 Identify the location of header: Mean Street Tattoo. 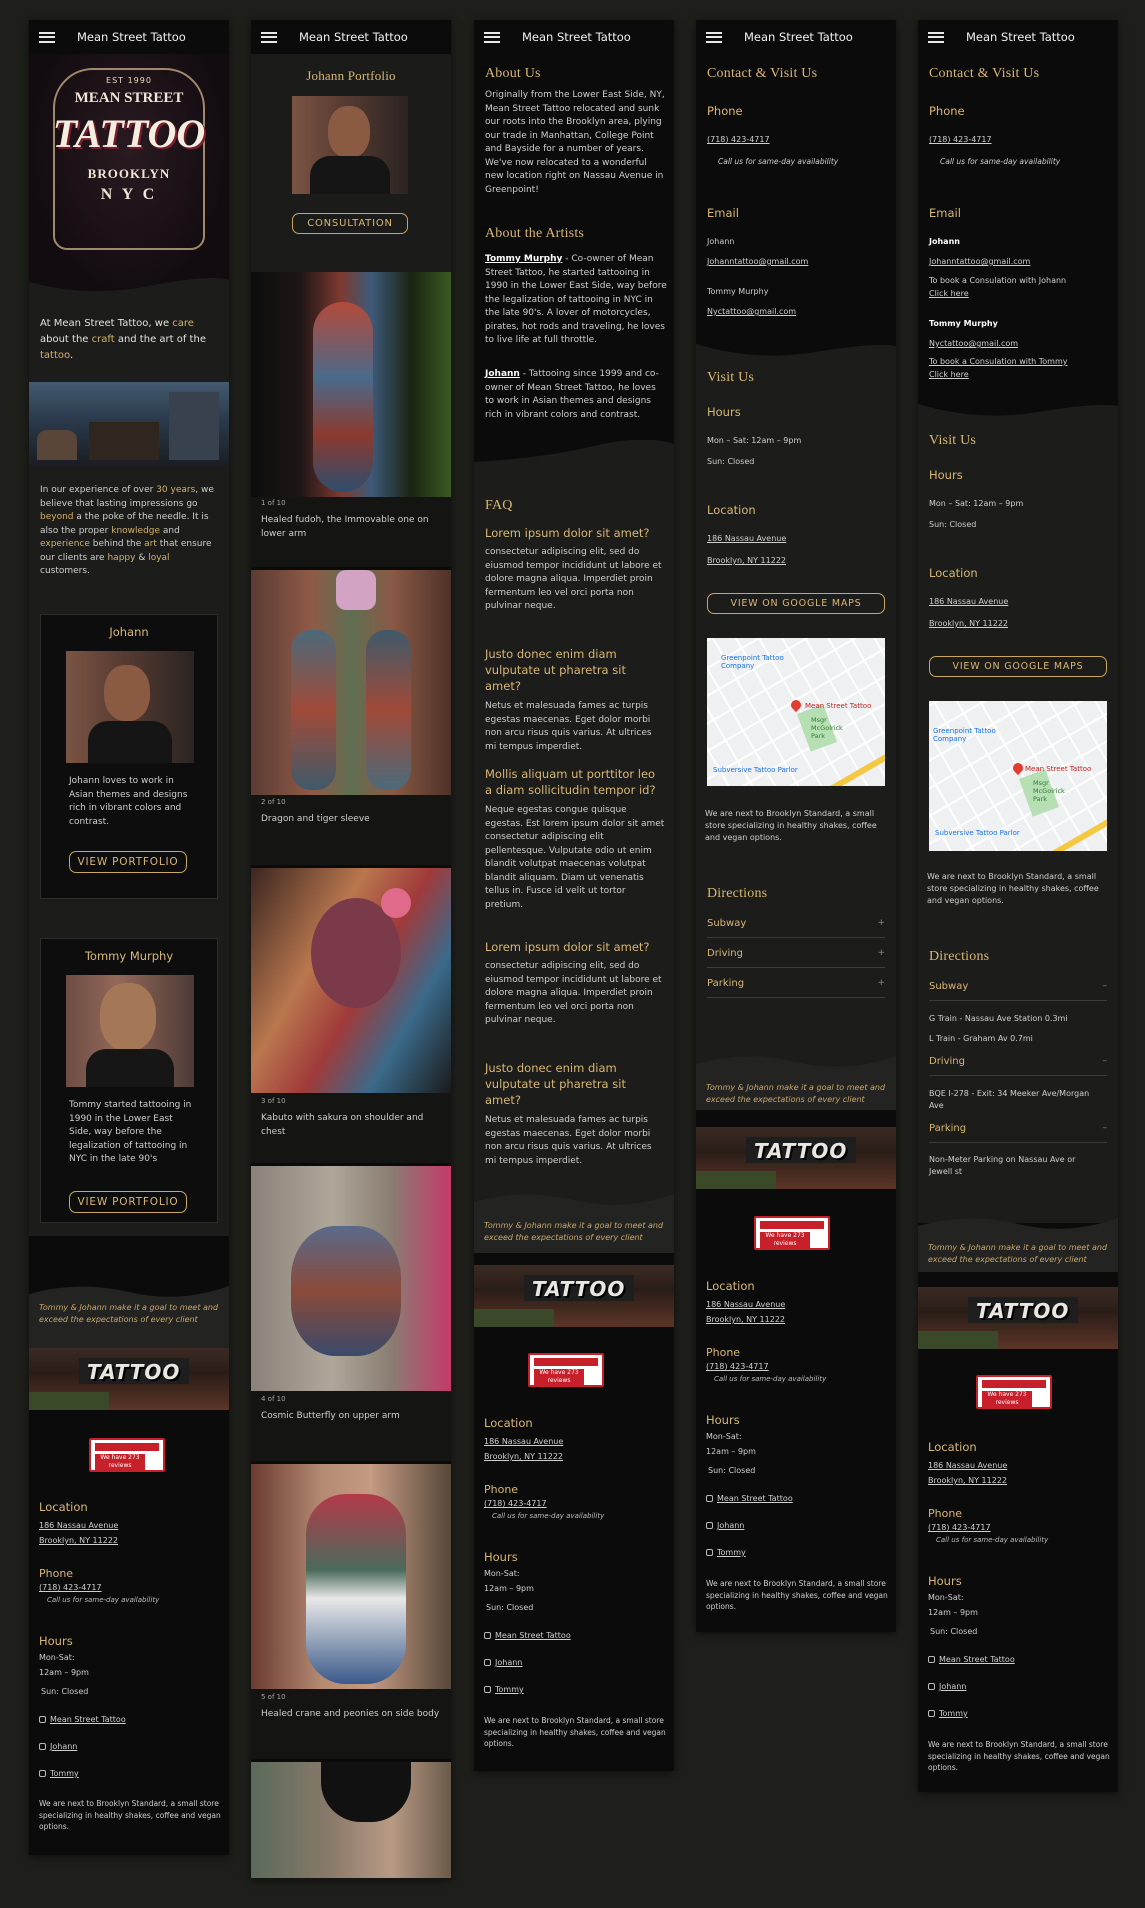
(796, 37).